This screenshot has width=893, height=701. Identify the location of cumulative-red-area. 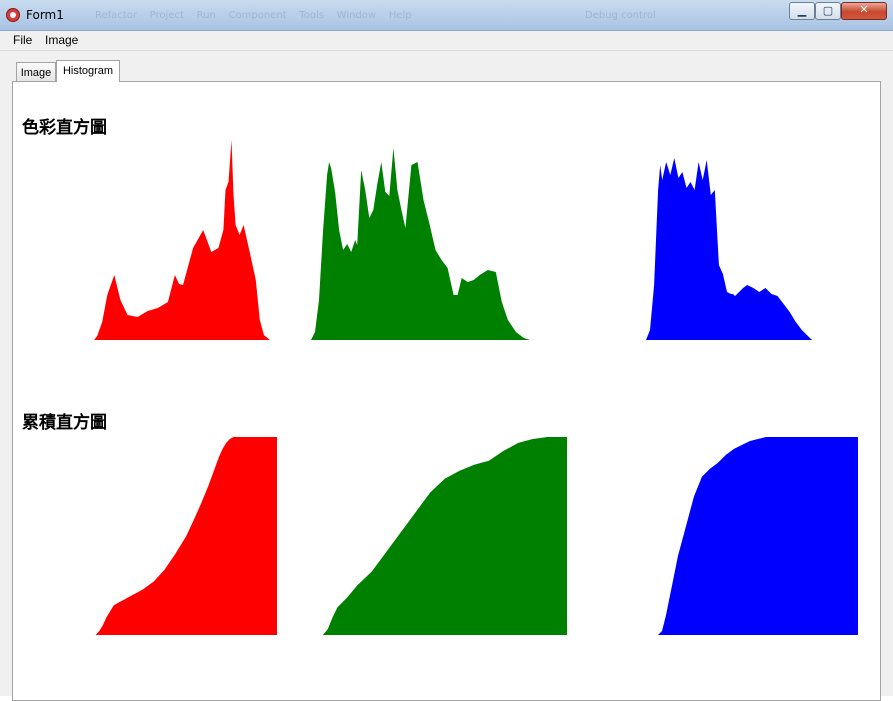
(184, 536).